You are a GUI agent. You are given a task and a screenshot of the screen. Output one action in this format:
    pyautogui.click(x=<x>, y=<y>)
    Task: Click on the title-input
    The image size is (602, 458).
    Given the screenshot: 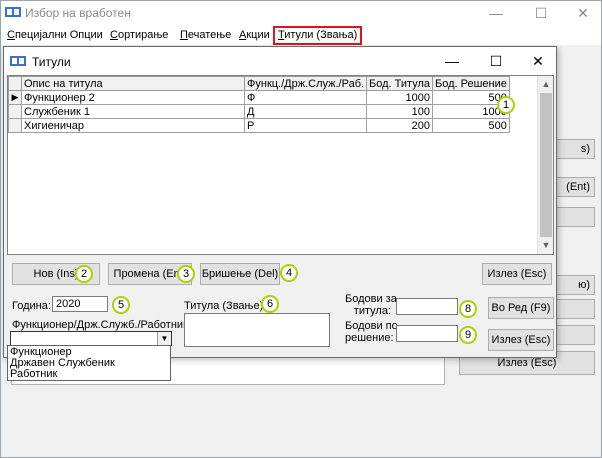 What is the action you would take?
    pyautogui.click(x=257, y=330)
    